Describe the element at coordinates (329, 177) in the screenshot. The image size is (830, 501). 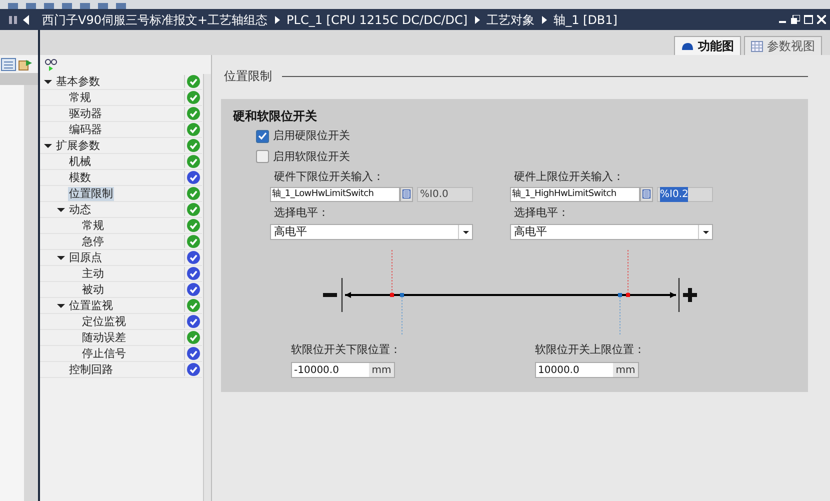
I see `field-label: 硬件下限位开关输入：` at that location.